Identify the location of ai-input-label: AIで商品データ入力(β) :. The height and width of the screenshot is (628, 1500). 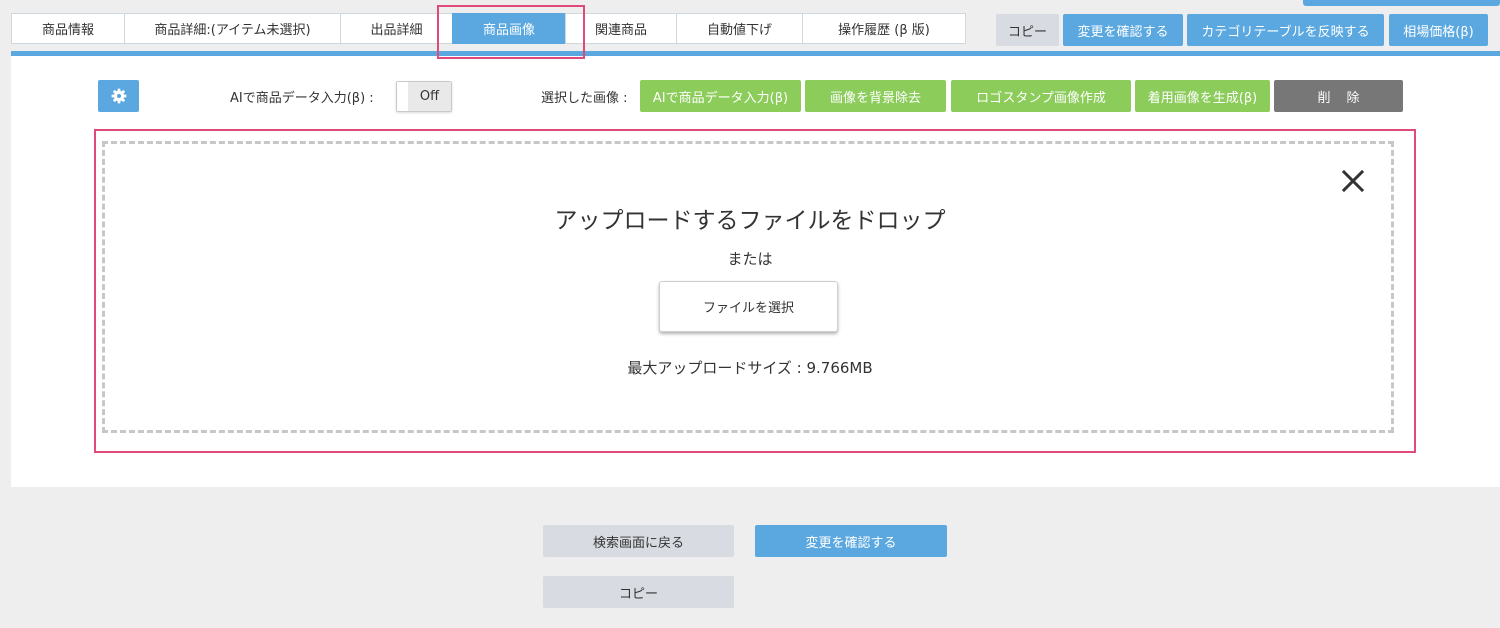
(302, 98).